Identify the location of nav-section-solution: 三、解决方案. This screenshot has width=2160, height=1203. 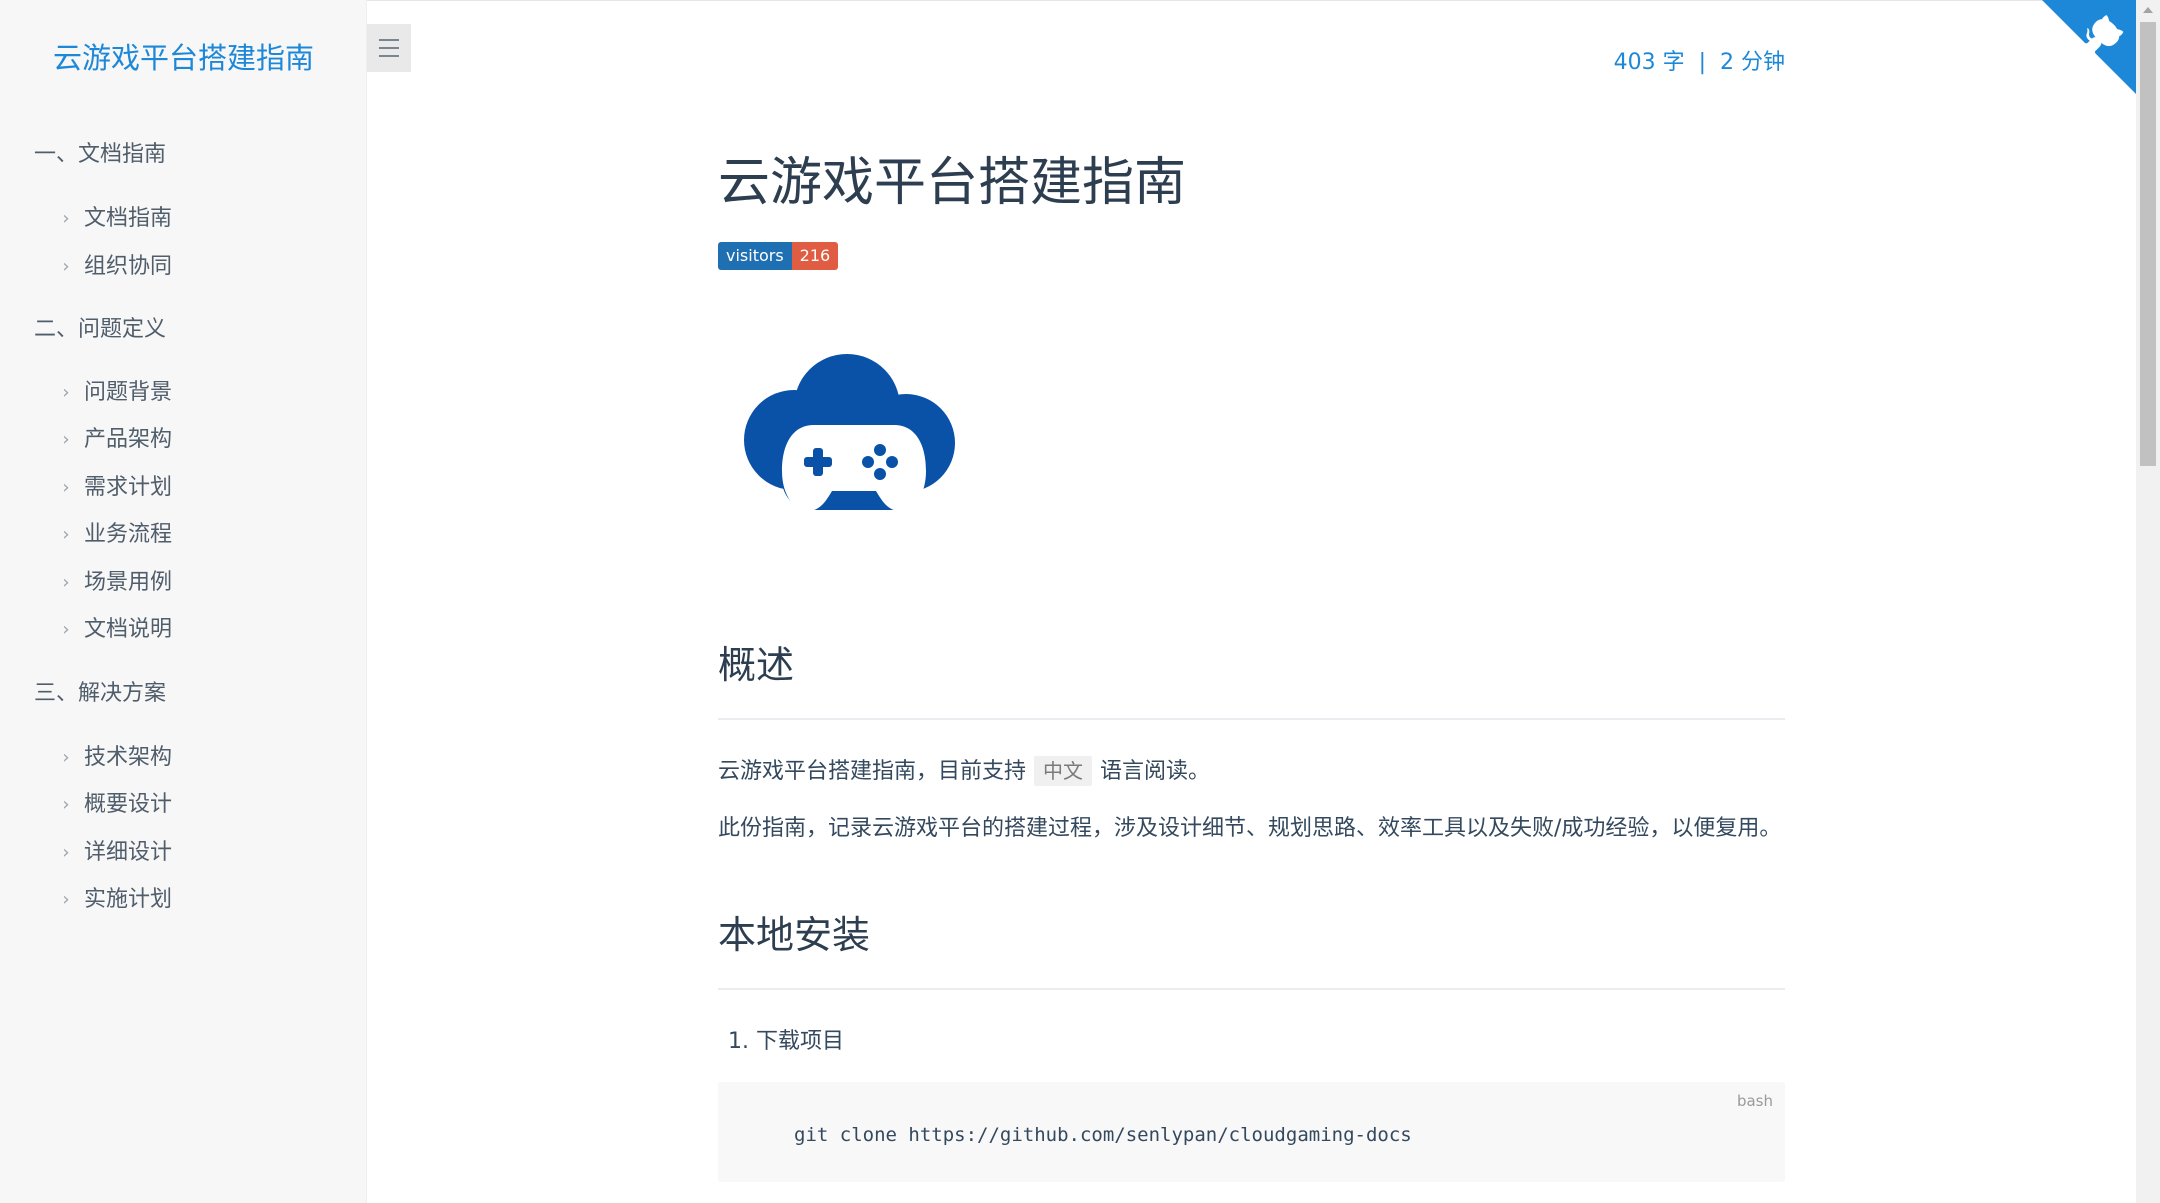
(100, 694).